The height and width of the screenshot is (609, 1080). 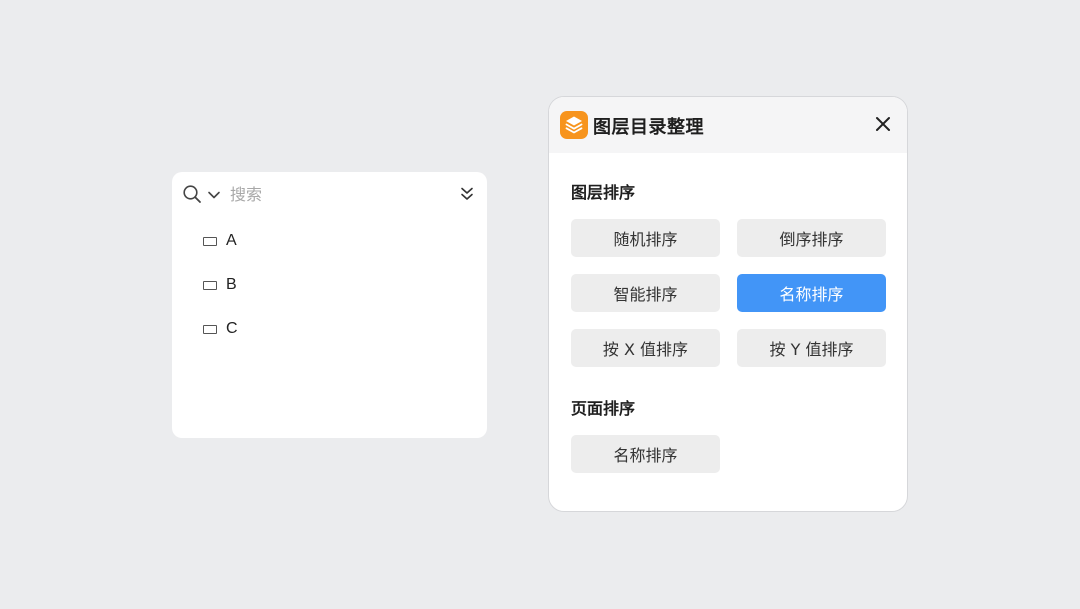 I want to click on page-sort-section-title: 页面排序, so click(x=603, y=408).